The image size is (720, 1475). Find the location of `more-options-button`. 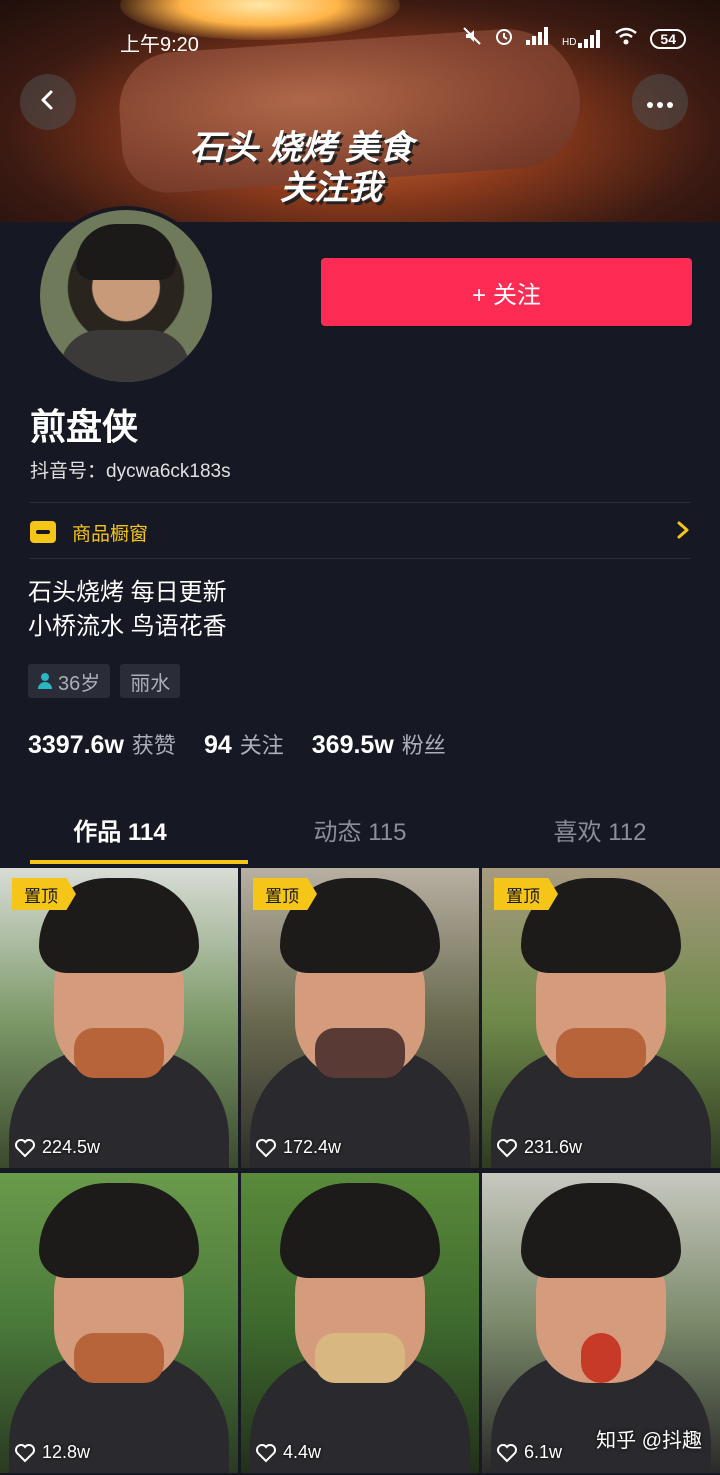

more-options-button is located at coordinates (660, 102).